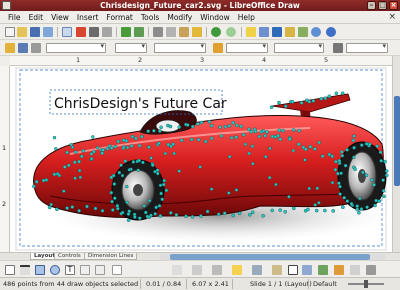 The image size is (400, 290). I want to click on email-icon, so click(48, 32).